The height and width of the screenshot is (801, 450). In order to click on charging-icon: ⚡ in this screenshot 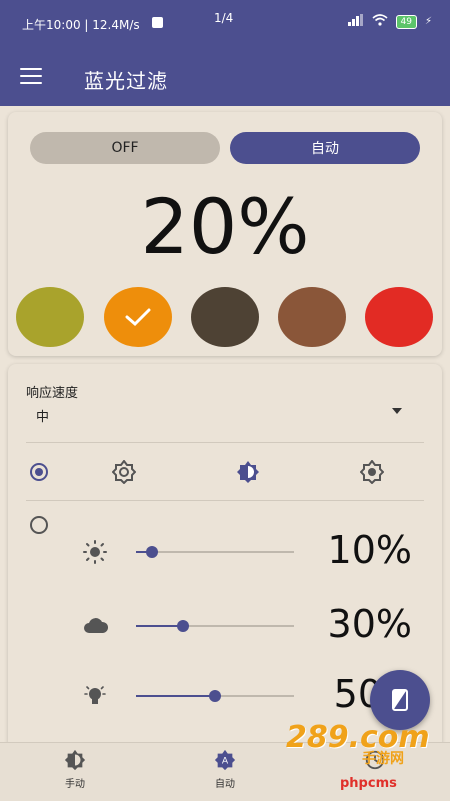, I will do `click(428, 21)`.